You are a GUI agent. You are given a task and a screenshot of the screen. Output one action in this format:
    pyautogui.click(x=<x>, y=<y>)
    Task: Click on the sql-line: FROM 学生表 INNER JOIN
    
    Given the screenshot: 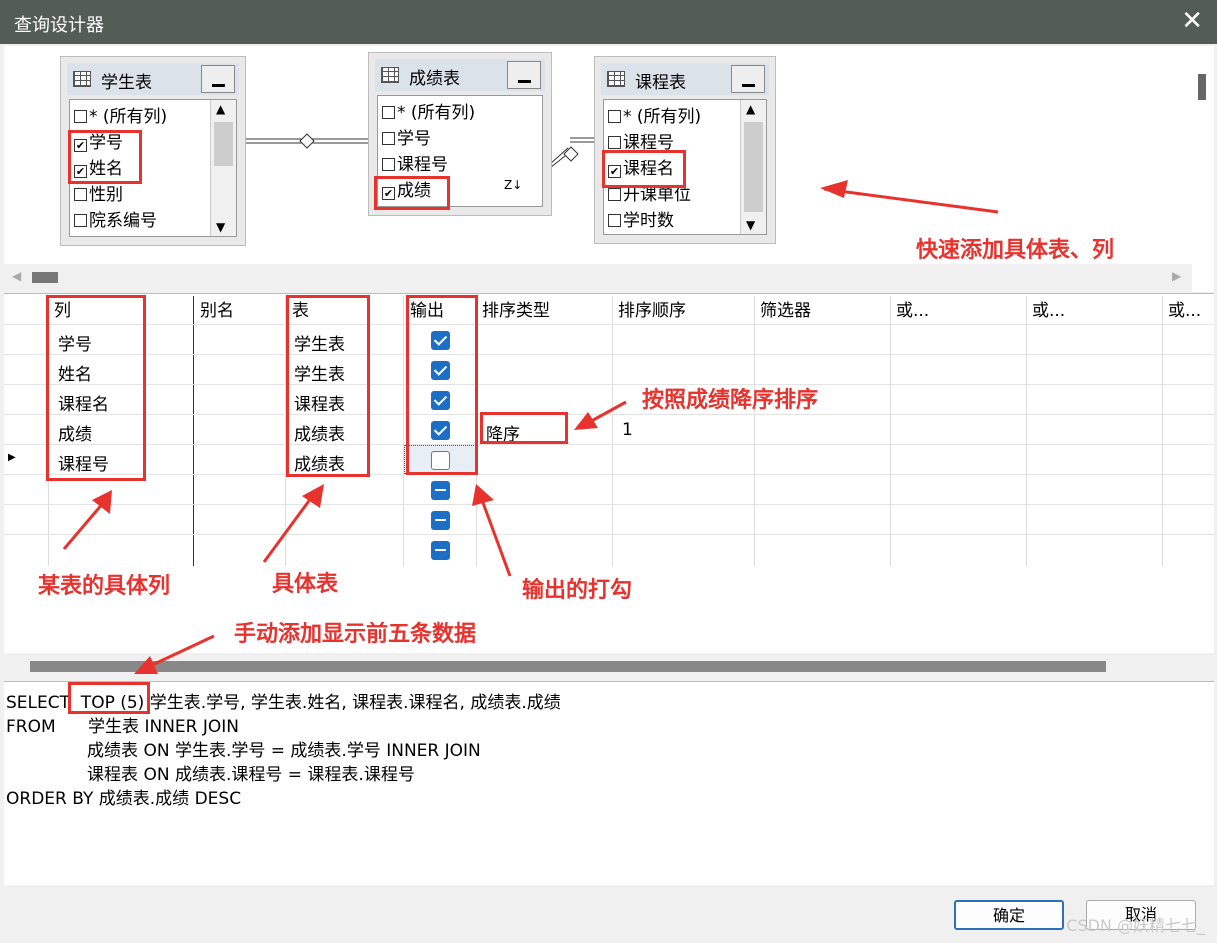 What is the action you would take?
    pyautogui.click(x=122, y=727)
    